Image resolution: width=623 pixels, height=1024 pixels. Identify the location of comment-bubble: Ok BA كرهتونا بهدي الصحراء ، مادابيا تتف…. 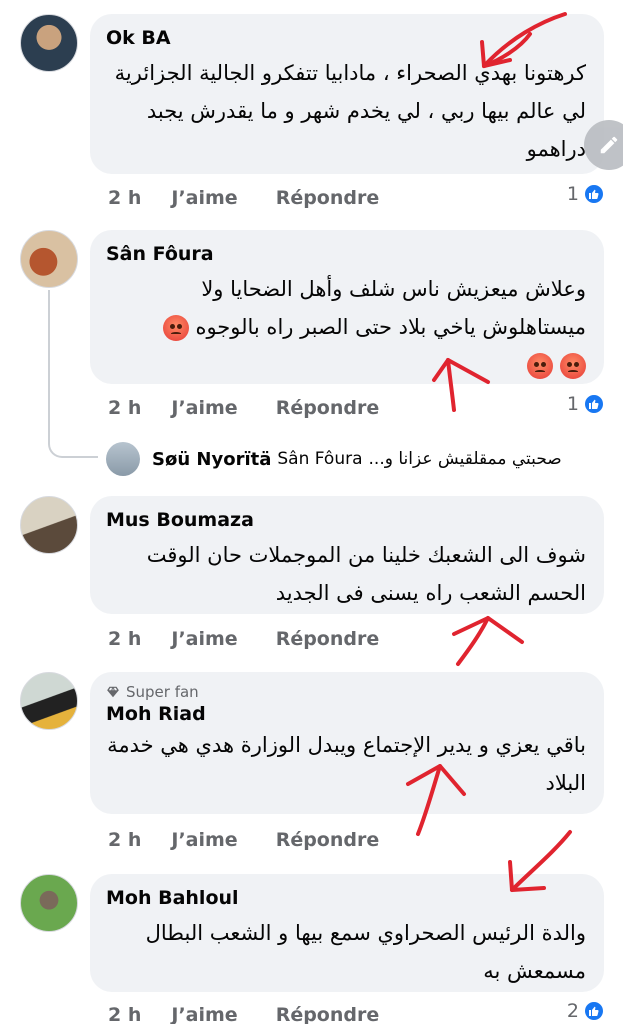
(347, 94).